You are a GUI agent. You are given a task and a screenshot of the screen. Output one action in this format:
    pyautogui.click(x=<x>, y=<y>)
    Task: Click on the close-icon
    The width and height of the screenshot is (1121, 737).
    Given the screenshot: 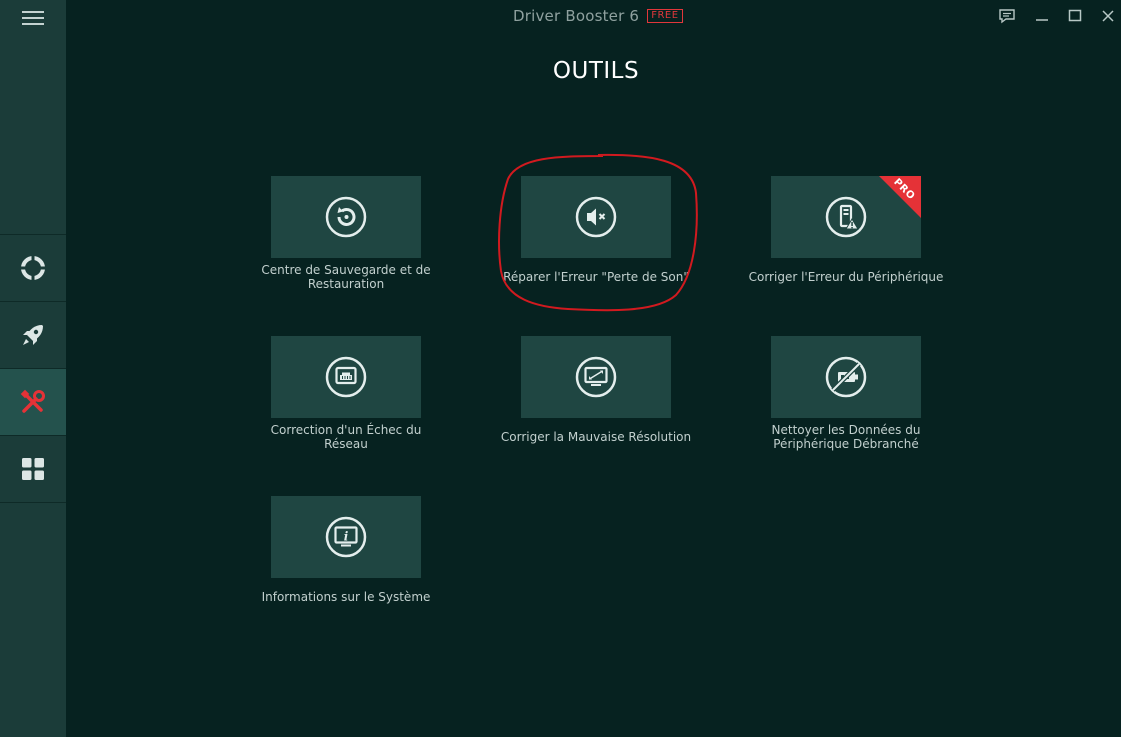 What is the action you would take?
    pyautogui.click(x=1108, y=16)
    